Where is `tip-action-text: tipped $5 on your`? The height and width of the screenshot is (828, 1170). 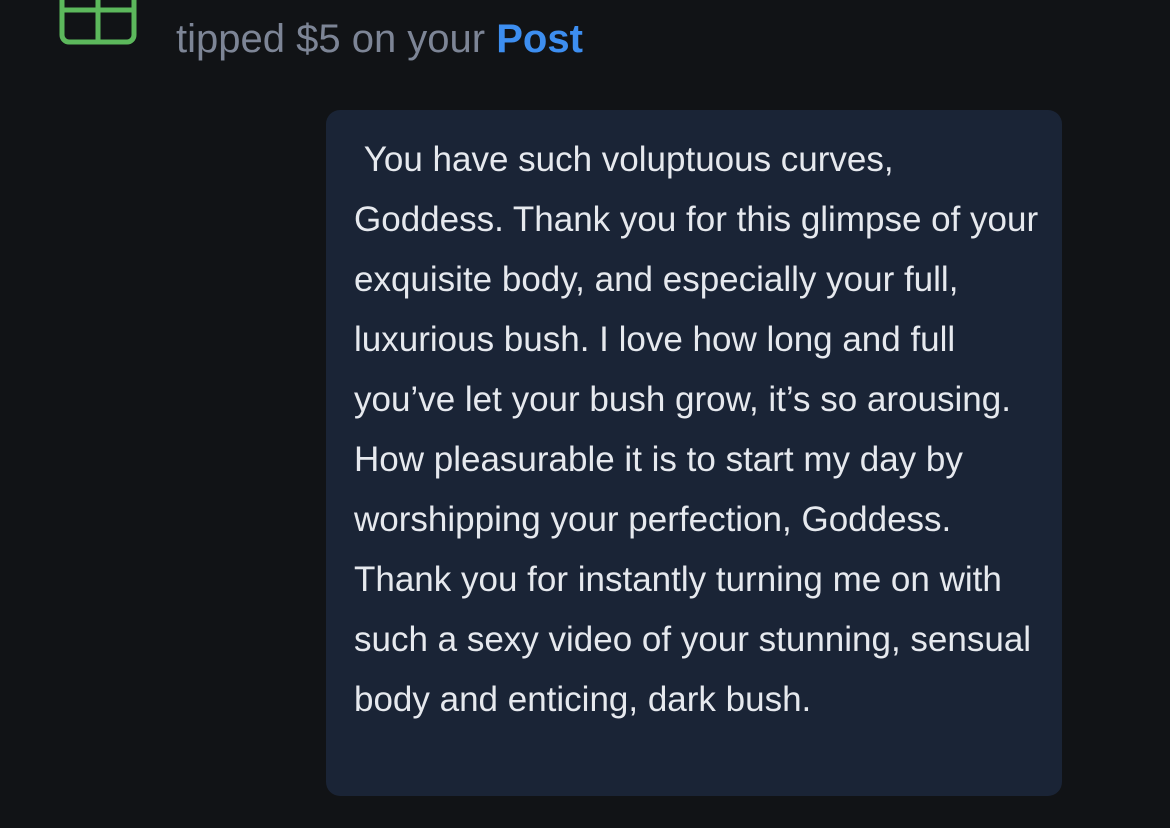
tip-action-text: tipped $5 on your is located at coordinates (336, 39).